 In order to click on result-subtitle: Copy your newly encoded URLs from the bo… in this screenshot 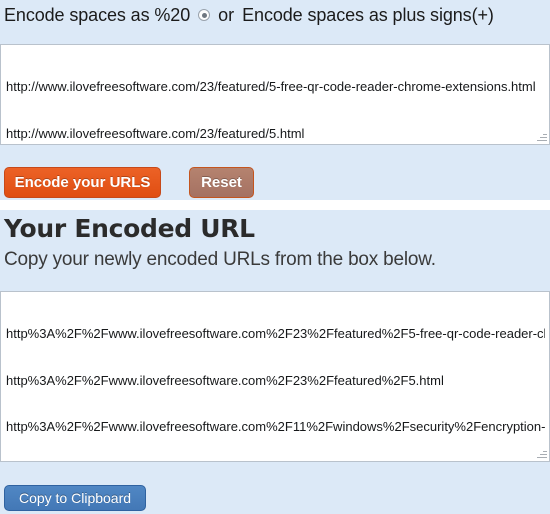, I will do `click(220, 259)`.